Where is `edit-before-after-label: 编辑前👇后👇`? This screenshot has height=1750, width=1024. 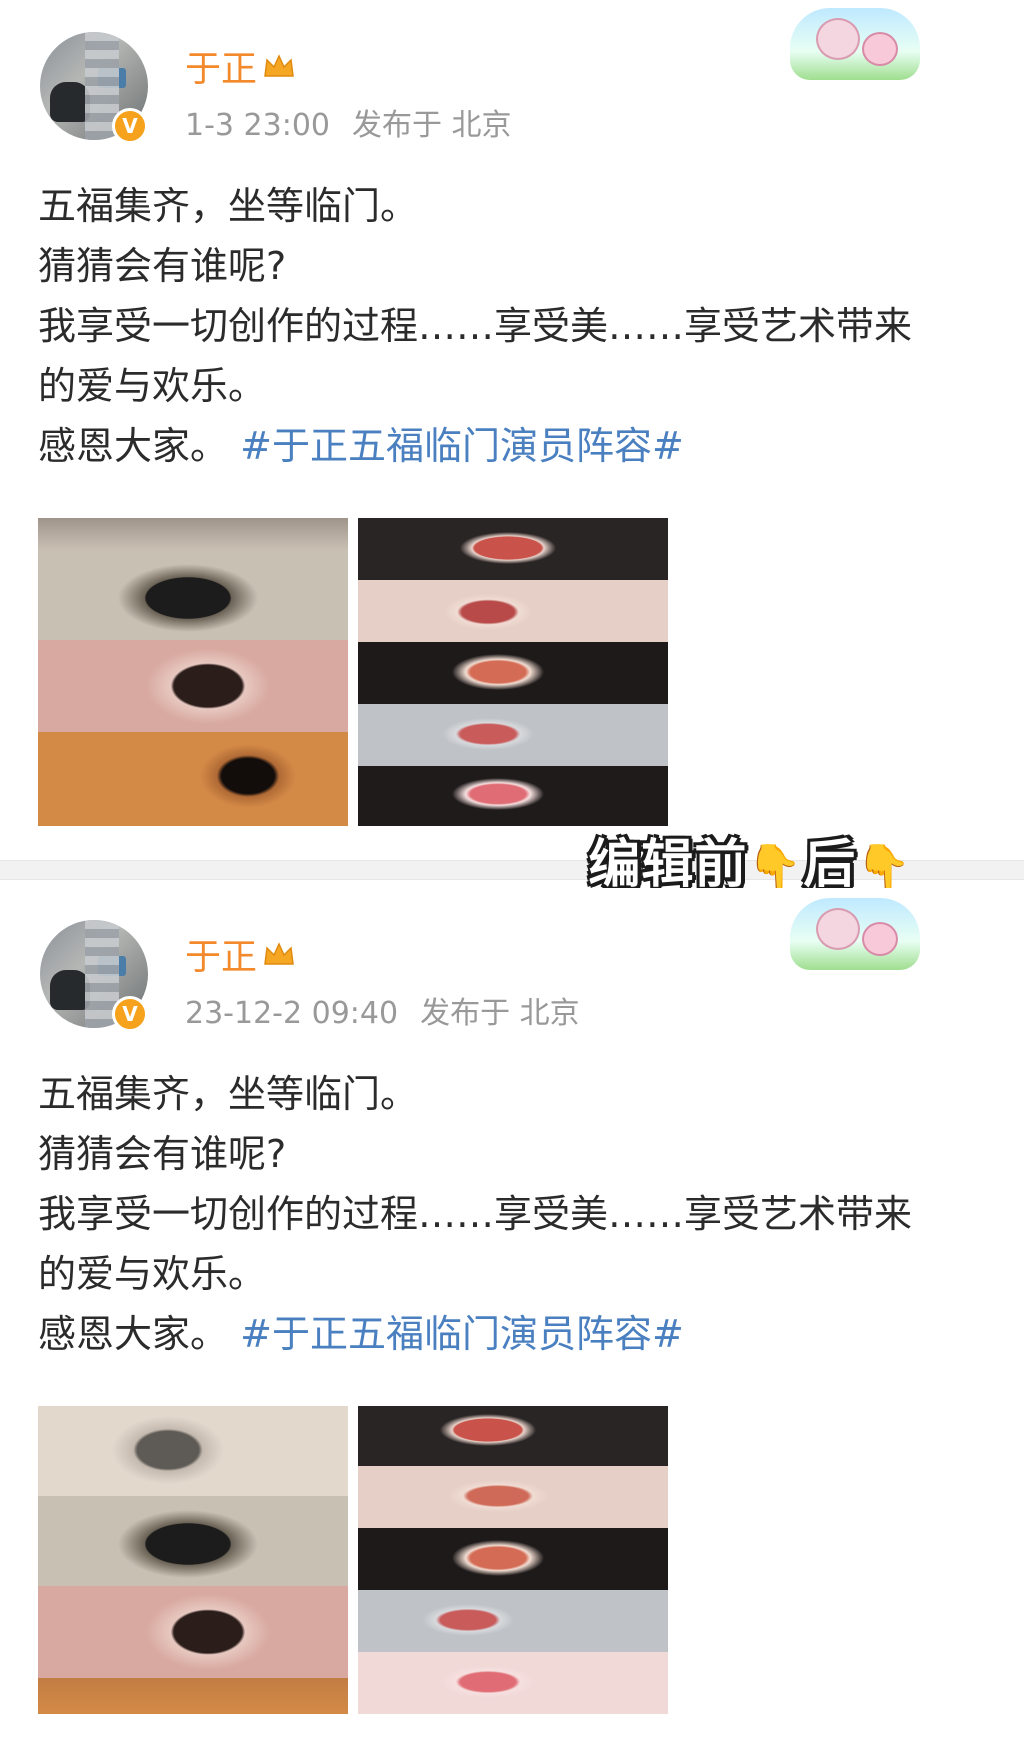
edit-before-after-label: 编辑前👇后👇 is located at coordinates (750, 859).